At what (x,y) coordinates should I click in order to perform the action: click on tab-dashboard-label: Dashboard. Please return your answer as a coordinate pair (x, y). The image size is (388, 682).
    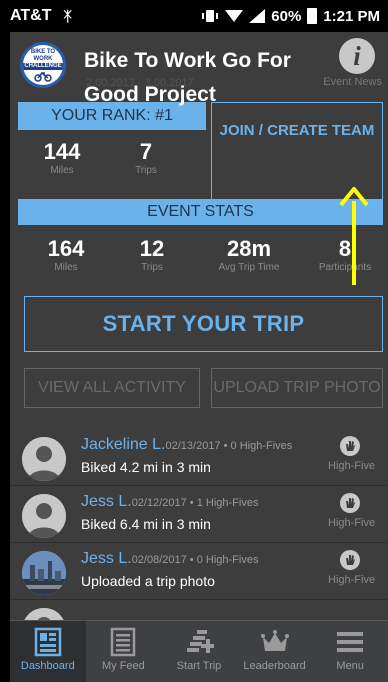
    Looking at the image, I should click on (47, 666).